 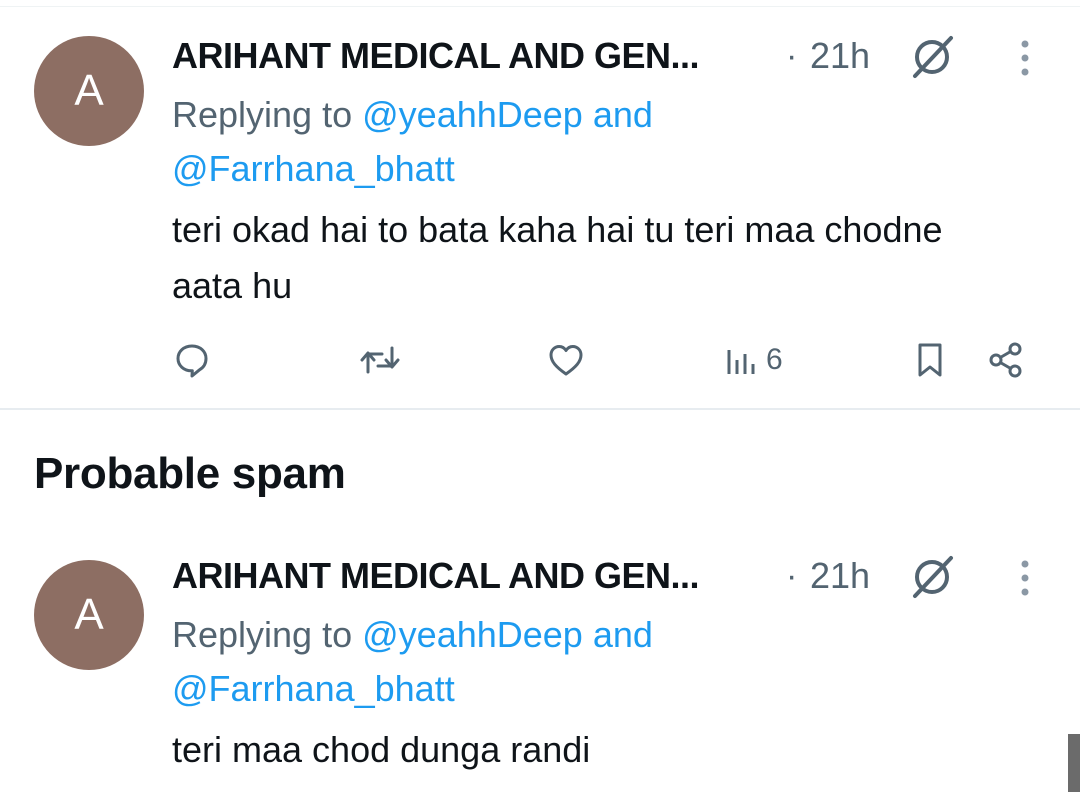 What do you see at coordinates (1074, 763) in the screenshot?
I see `scrollbar-thumb` at bounding box center [1074, 763].